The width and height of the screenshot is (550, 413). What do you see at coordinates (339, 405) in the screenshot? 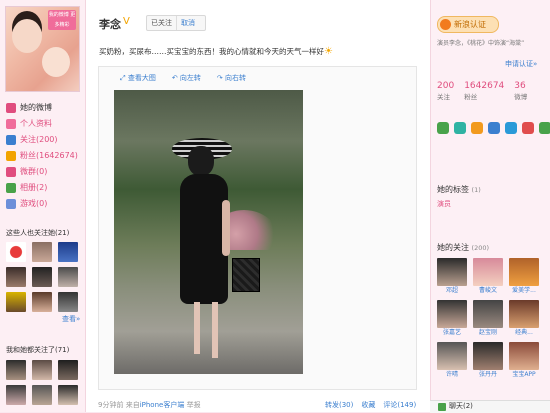
I see `repost-link: 转发(30)` at bounding box center [339, 405].